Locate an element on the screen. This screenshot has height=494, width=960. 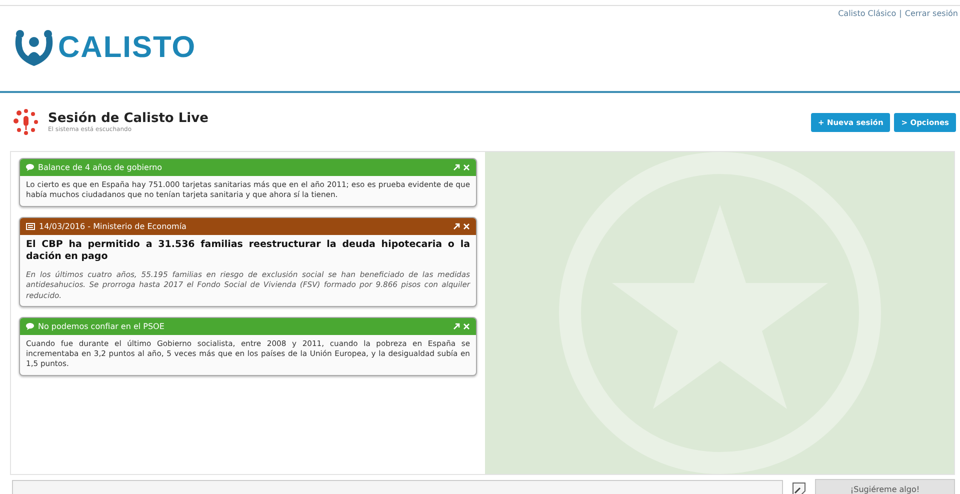
classic-link: Calisto Clásico is located at coordinates (867, 13).